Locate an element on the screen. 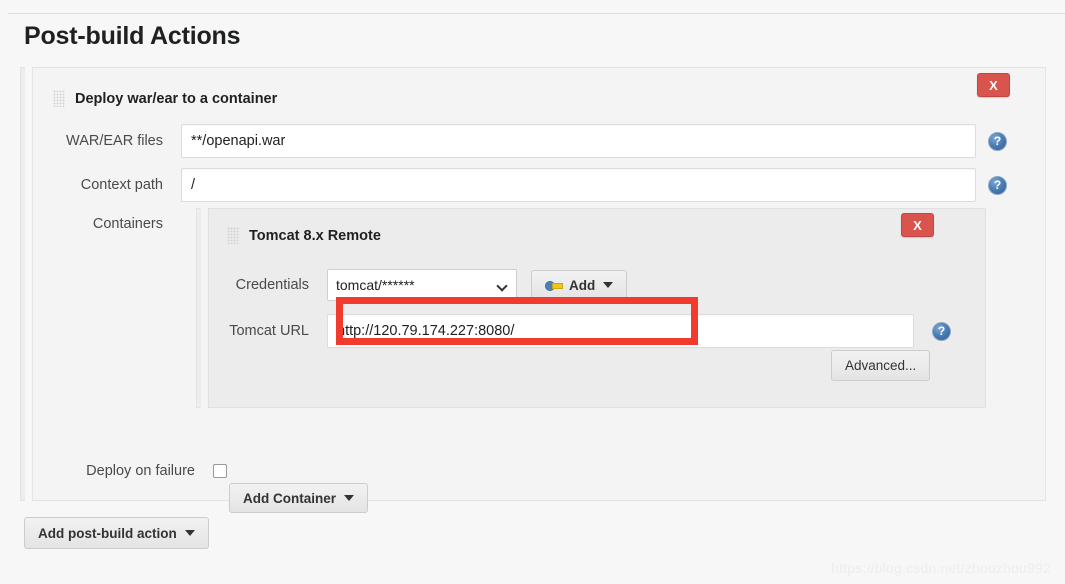 The height and width of the screenshot is (584, 1065). deploy-on-failure-checkbox is located at coordinates (220, 471).